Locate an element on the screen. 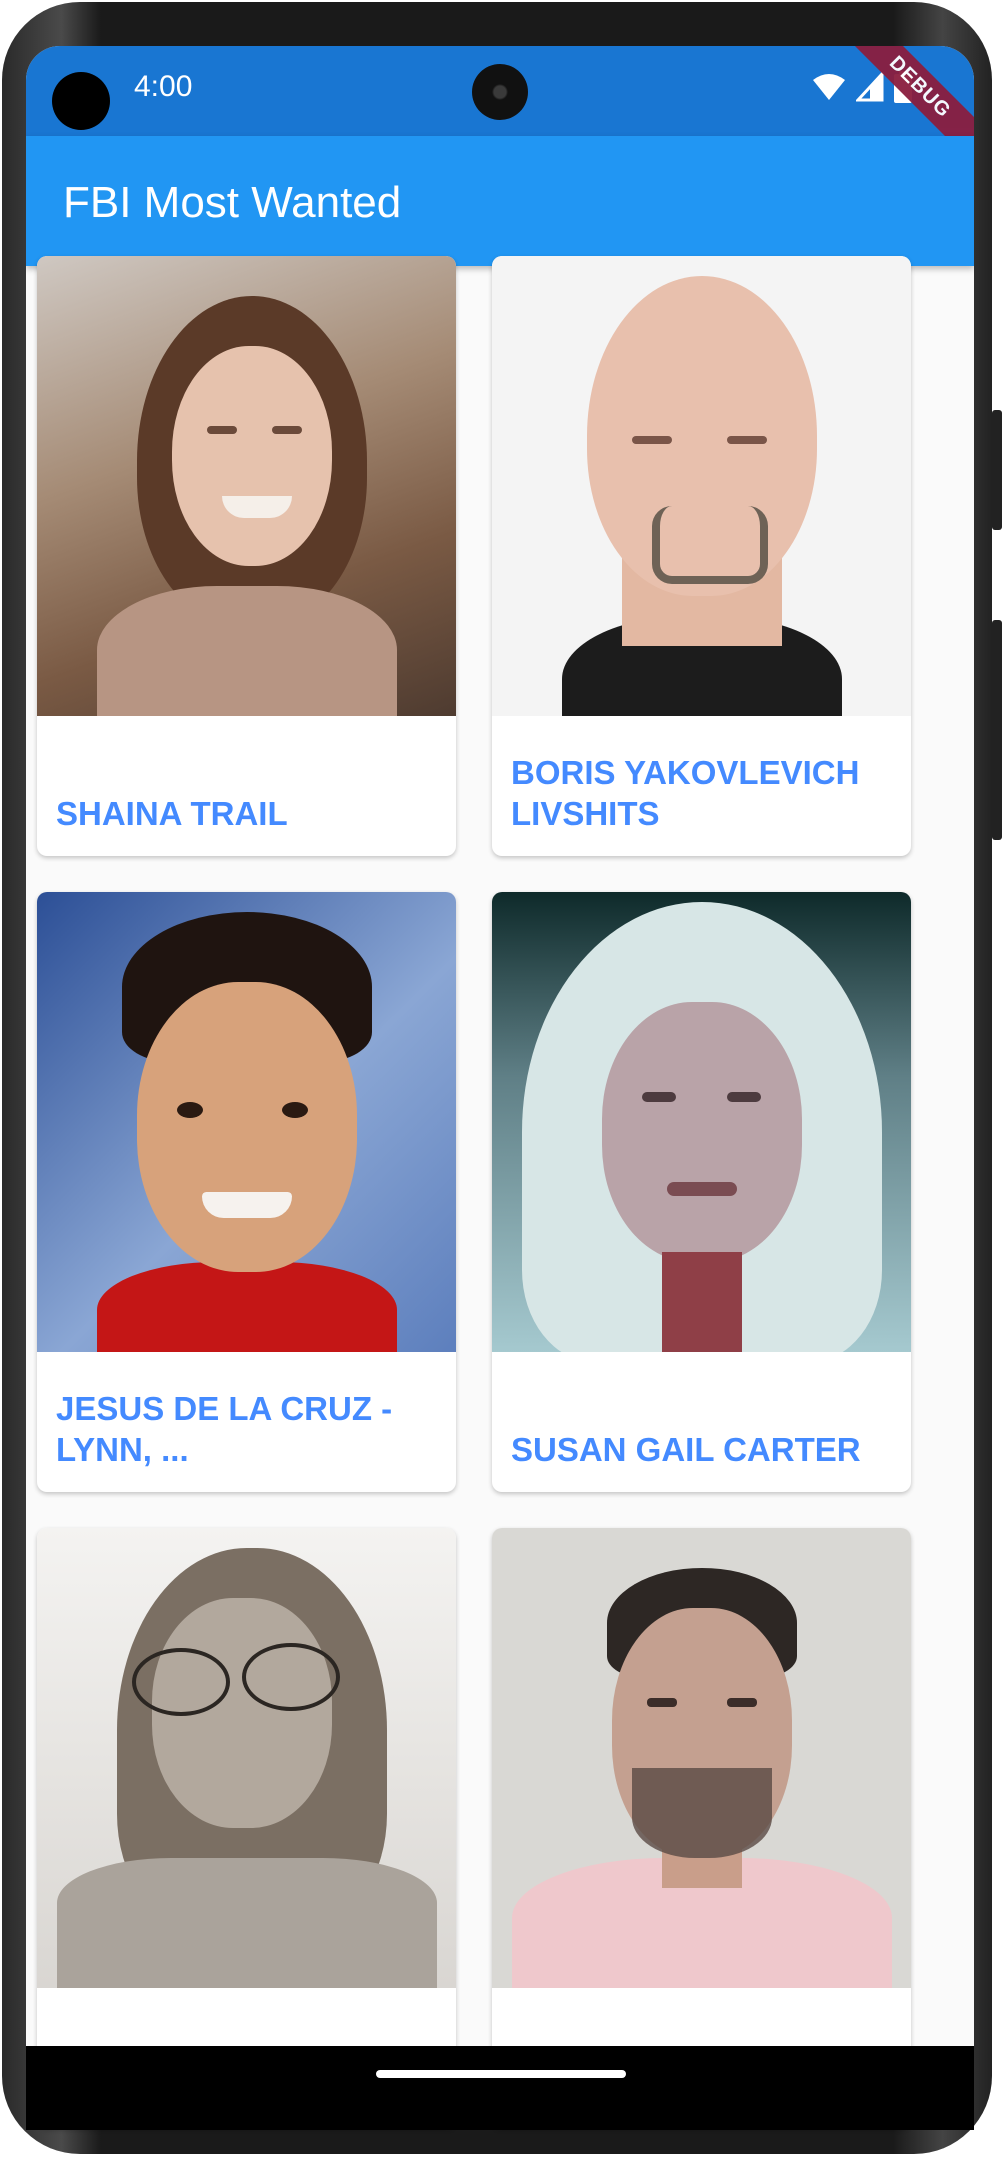 The image size is (1002, 2160). home-gesture-handle is located at coordinates (501, 2074).